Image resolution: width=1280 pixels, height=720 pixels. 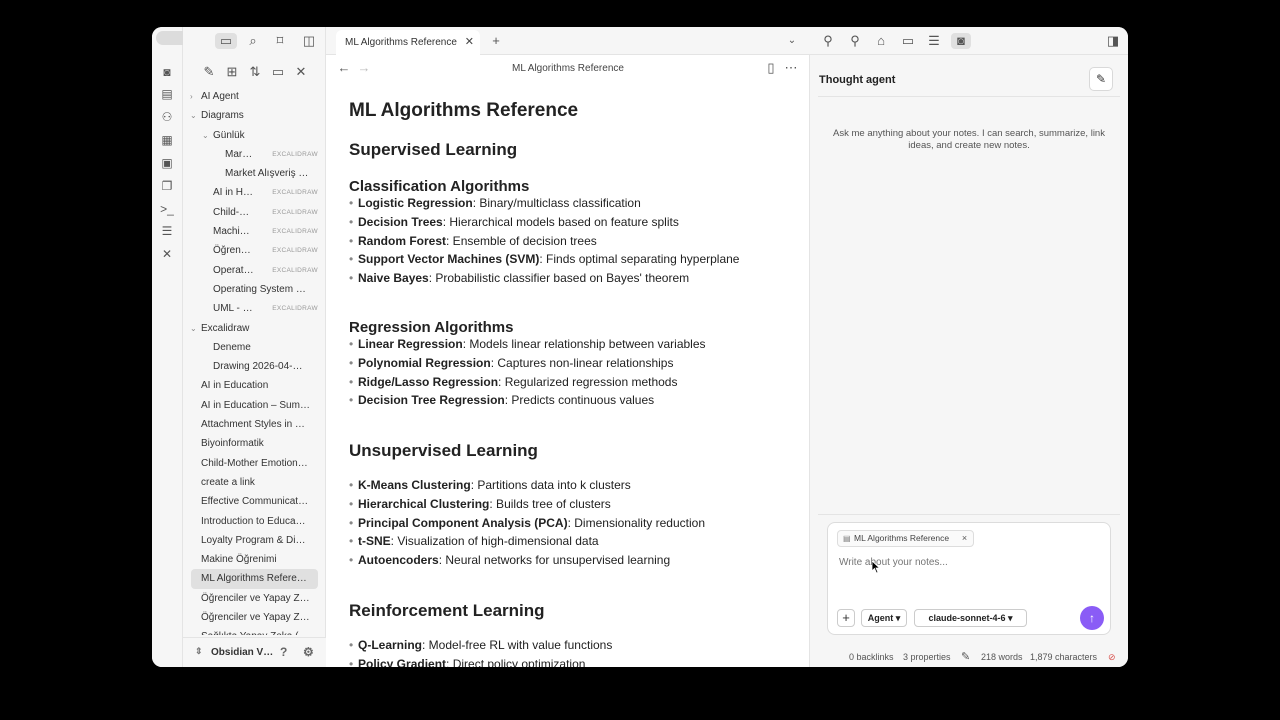 What do you see at coordinates (881, 41) in the screenshot?
I see `tag-icon: ⌂` at bounding box center [881, 41].